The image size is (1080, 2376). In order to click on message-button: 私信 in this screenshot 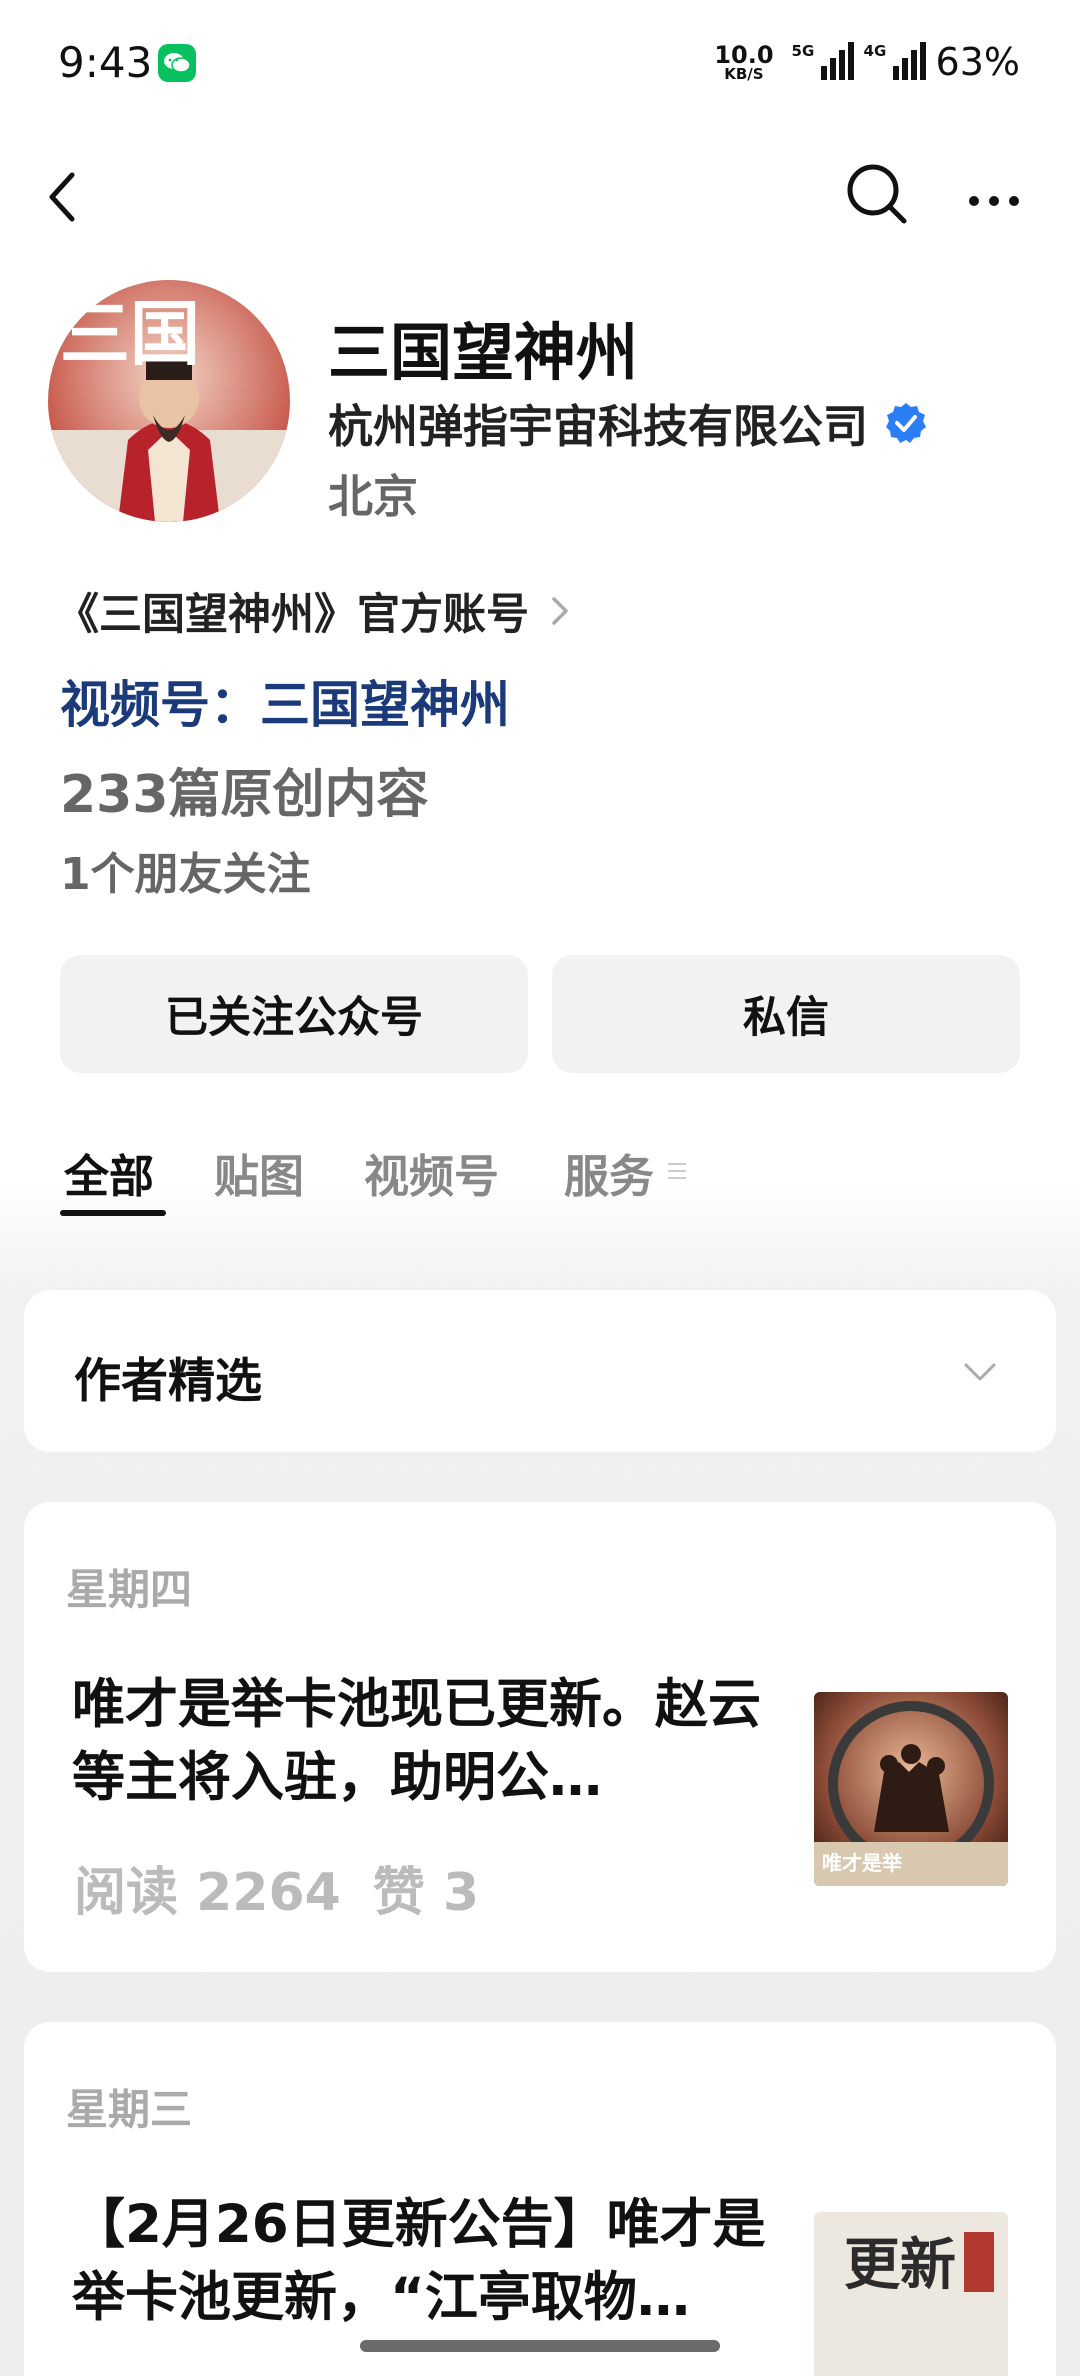, I will do `click(786, 1014)`.